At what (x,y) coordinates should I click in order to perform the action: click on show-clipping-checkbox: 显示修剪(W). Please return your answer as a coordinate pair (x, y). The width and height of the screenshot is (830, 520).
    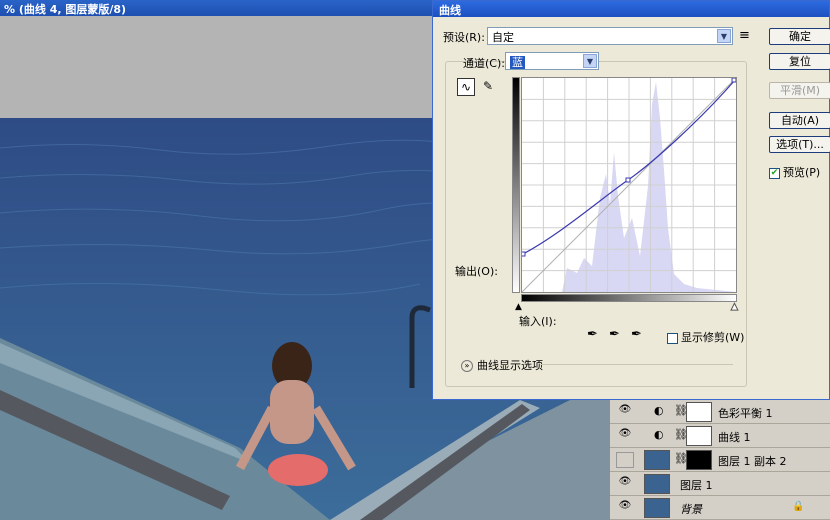
    Looking at the image, I should click on (705, 337).